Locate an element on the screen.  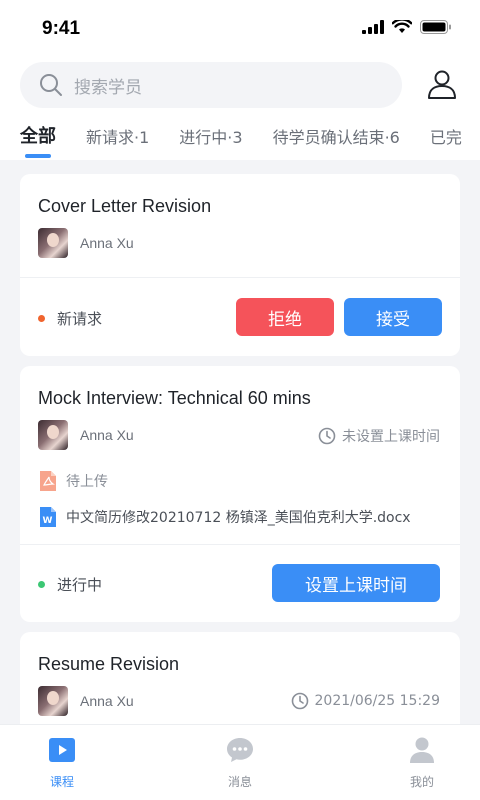
nav-course-label: 课程 is located at coordinates (61, 782).